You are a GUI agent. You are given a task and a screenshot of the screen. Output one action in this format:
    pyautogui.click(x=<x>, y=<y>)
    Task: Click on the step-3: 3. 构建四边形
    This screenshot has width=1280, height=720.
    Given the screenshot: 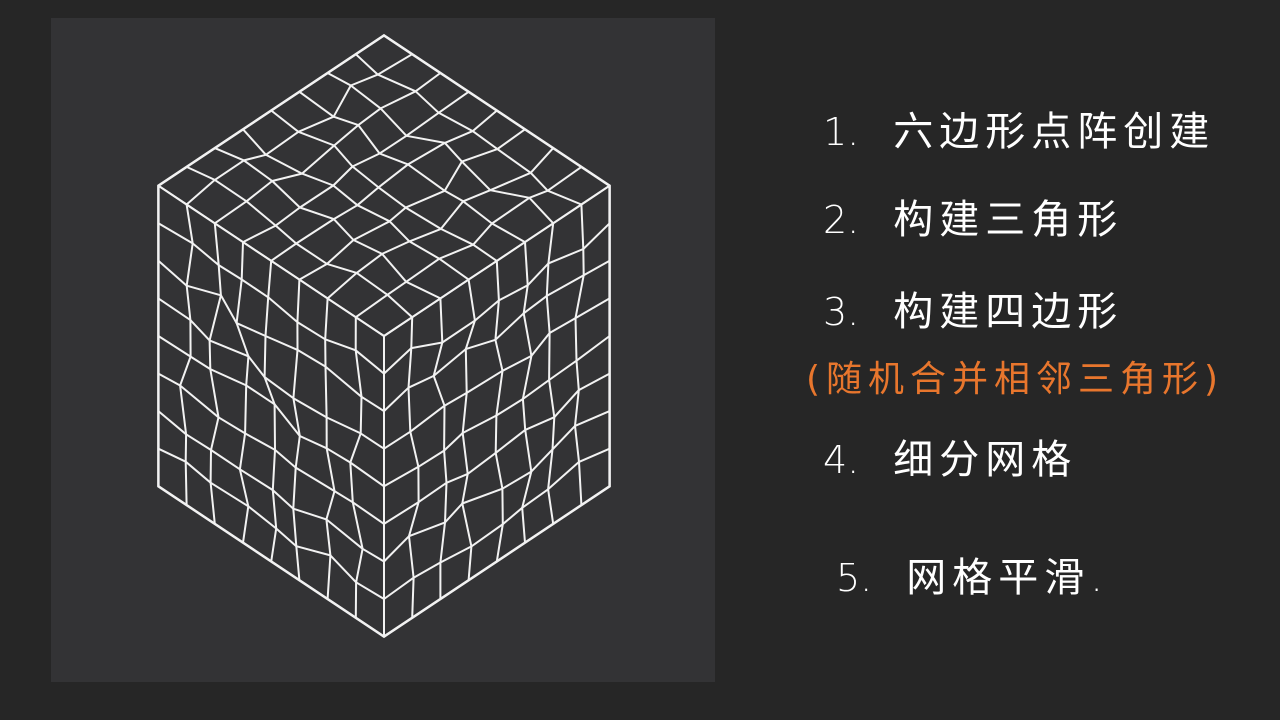 What is the action you would take?
    pyautogui.click(x=973, y=312)
    